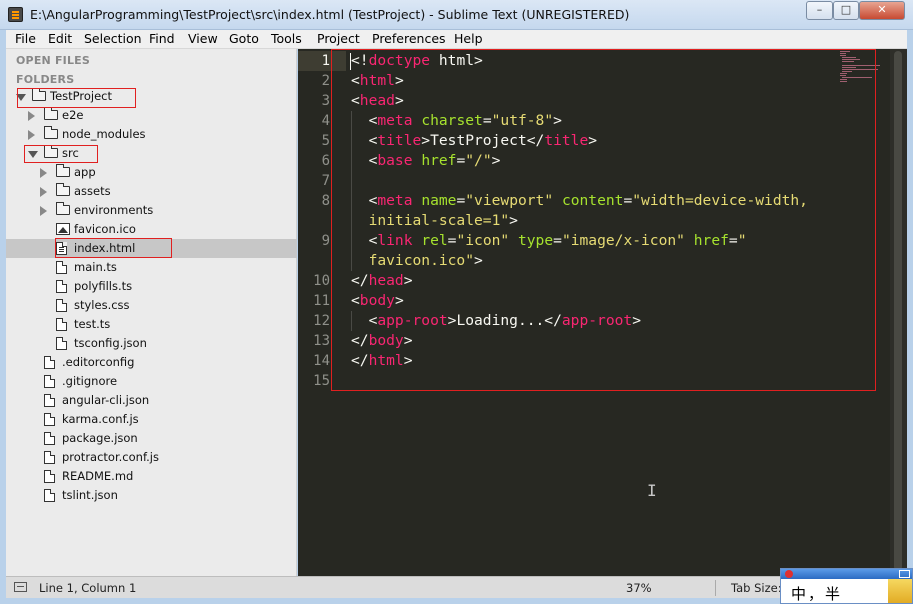  I want to click on tree-item-label: node_modules, so click(104, 134).